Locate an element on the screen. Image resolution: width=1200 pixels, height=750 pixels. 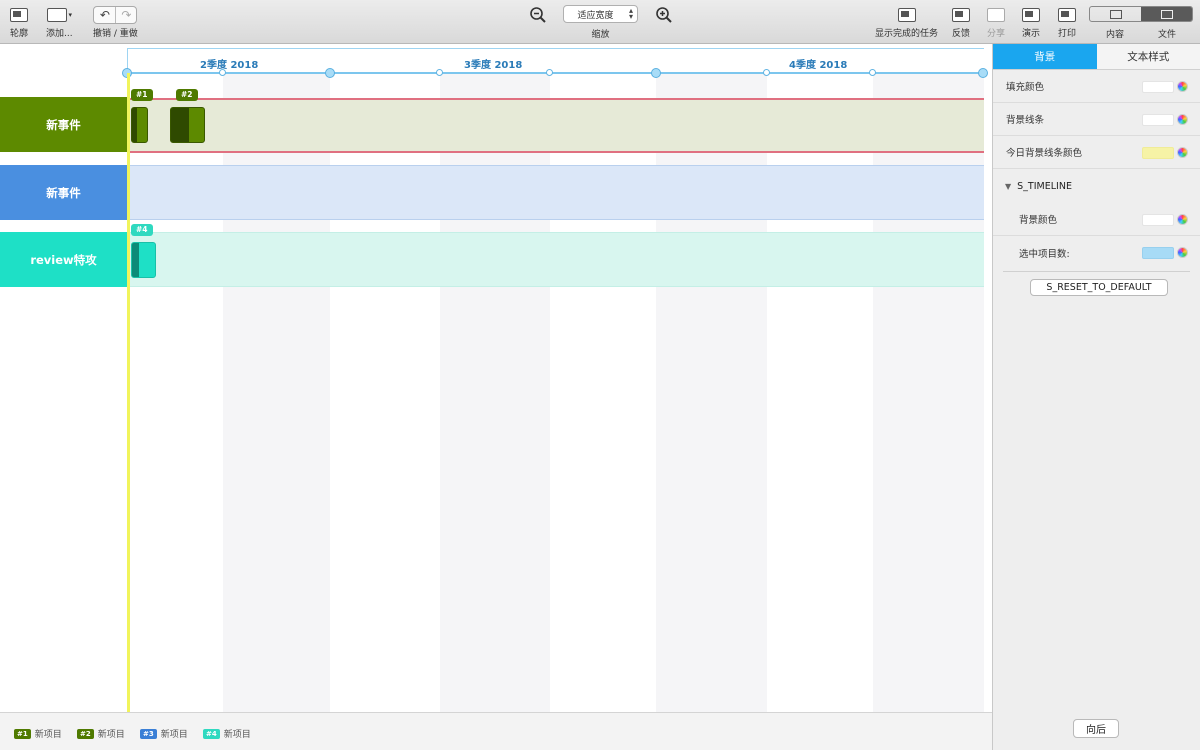
content-label: 内容 is located at coordinates (1114, 35).